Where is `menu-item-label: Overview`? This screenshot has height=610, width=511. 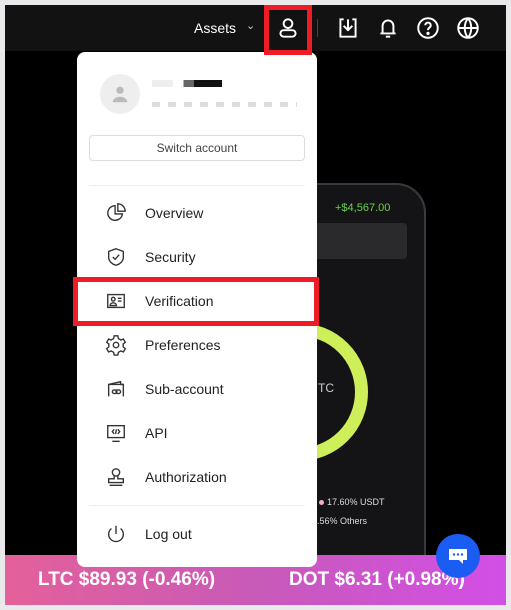
menu-item-label: Overview is located at coordinates (174, 213).